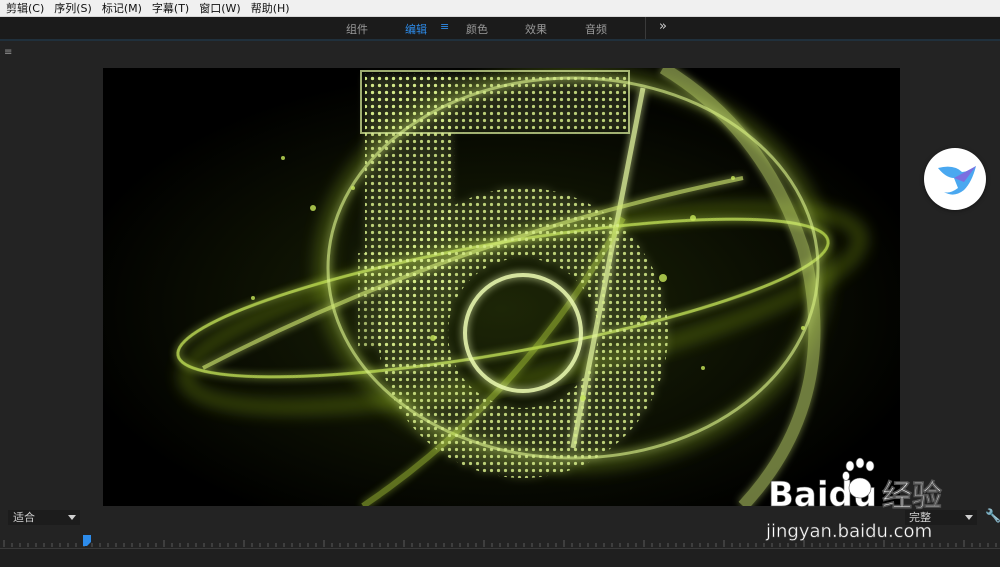 Image resolution: width=1000 pixels, height=567 pixels. What do you see at coordinates (477, 29) in the screenshot?
I see `tab-color: 颜色` at bounding box center [477, 29].